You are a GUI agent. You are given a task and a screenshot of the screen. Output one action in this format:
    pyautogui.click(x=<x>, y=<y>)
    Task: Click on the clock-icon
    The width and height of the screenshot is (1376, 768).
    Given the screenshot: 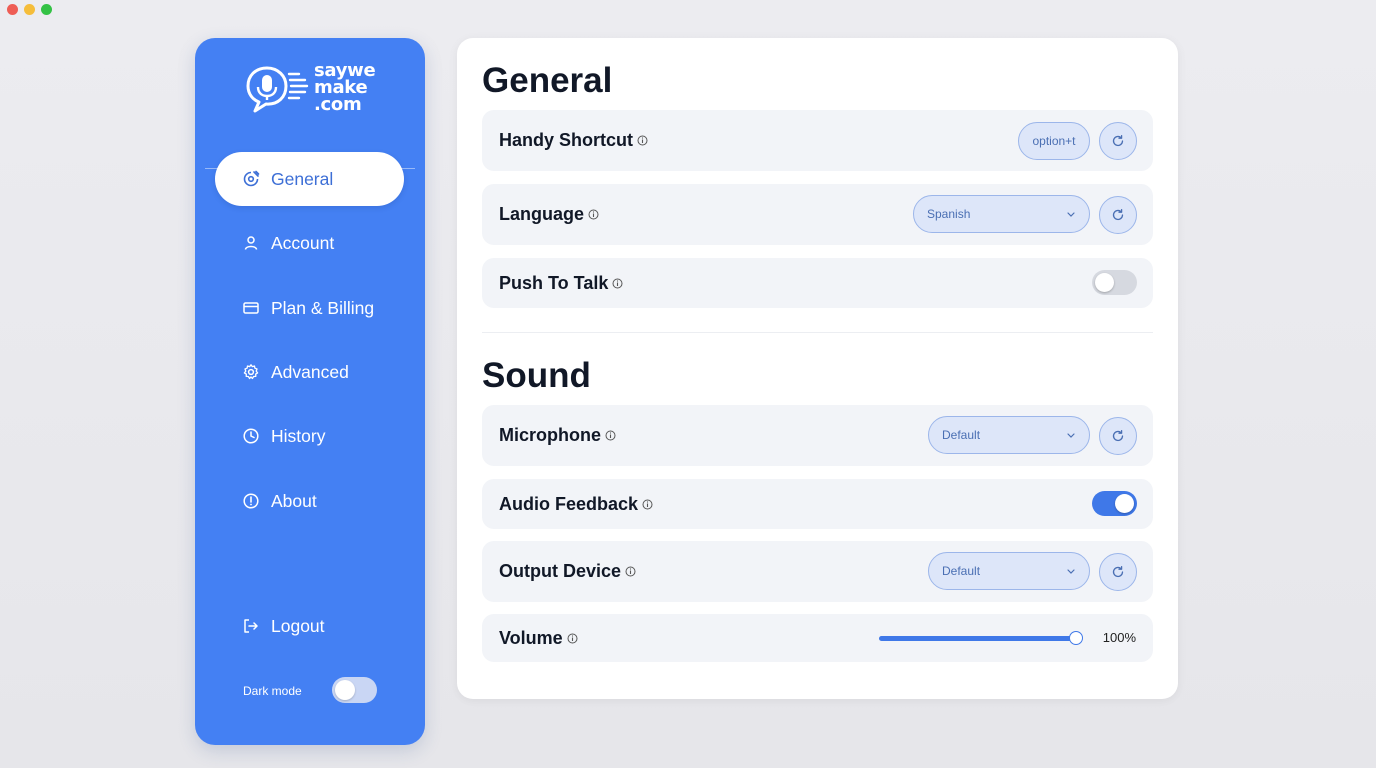 What is the action you would take?
    pyautogui.click(x=251, y=436)
    